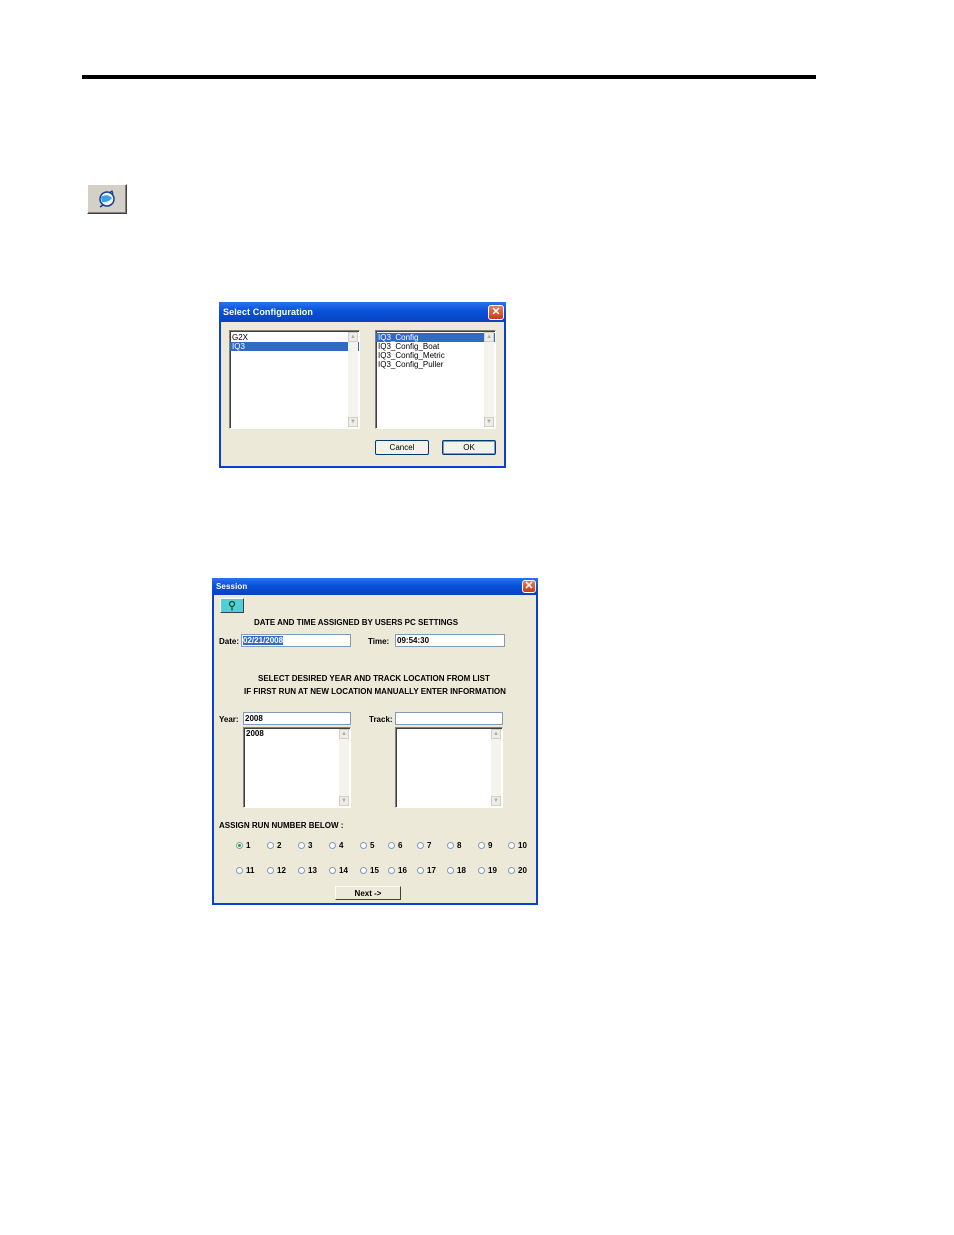 Image resolution: width=954 pixels, height=1235 pixels. What do you see at coordinates (297, 733) in the screenshot?
I see `list-item: 2008` at bounding box center [297, 733].